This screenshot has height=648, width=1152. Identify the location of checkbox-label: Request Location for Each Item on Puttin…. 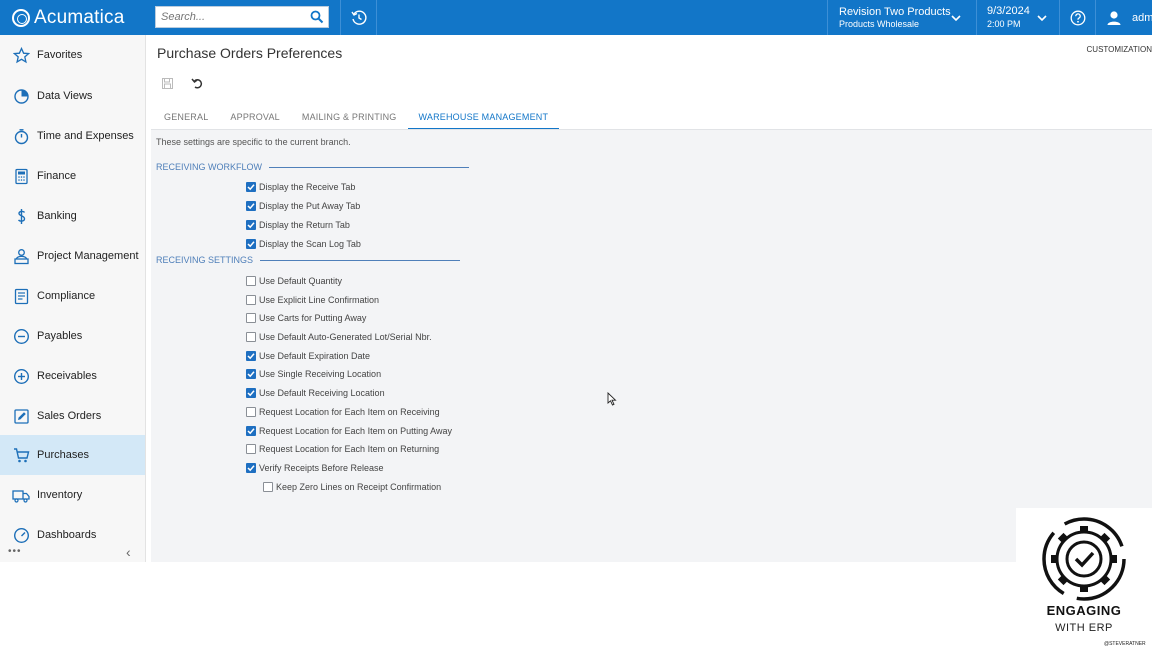
(355, 431).